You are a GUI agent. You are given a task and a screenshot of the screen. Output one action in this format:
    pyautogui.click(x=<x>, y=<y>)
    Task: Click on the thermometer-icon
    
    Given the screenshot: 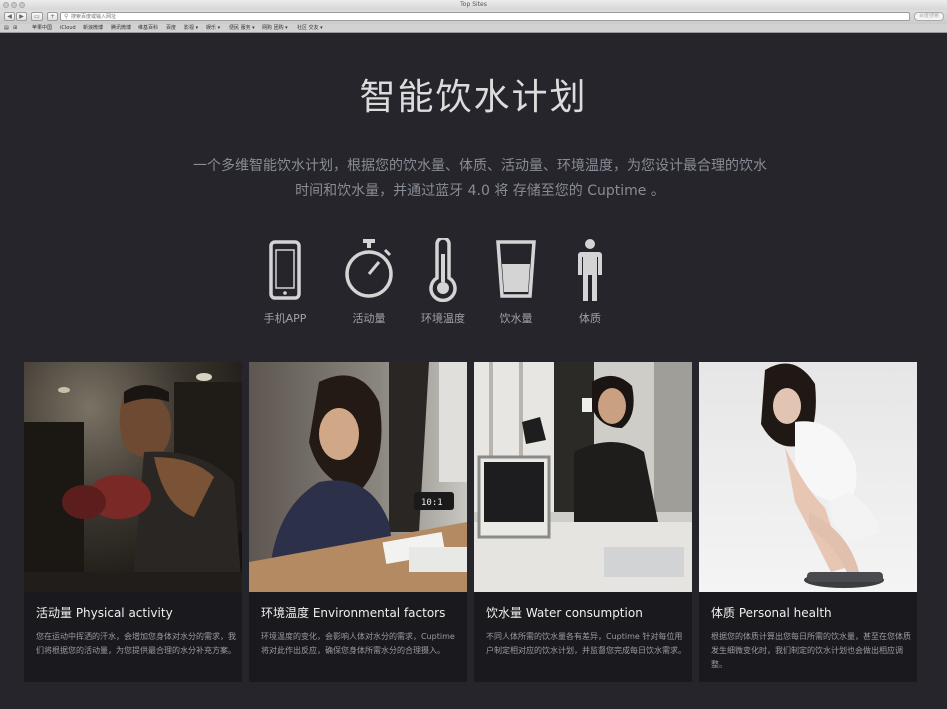 What is the action you would take?
    pyautogui.click(x=443, y=270)
    